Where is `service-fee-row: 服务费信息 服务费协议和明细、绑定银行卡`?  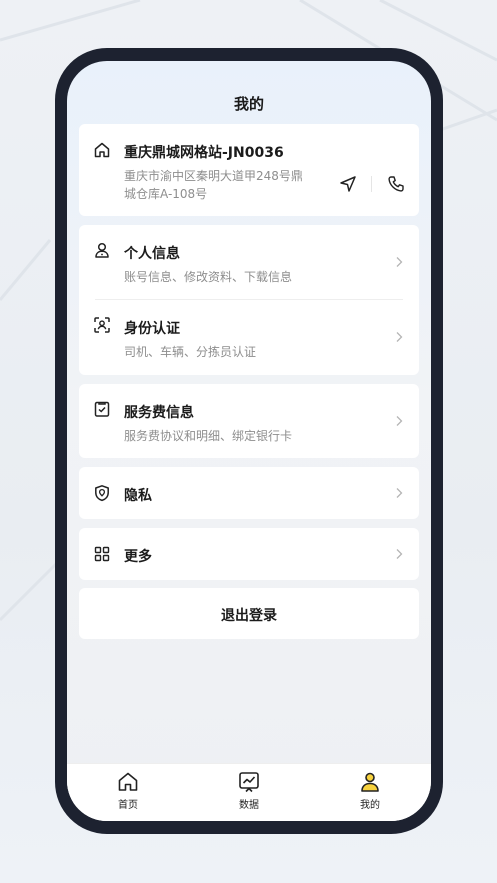 service-fee-row: 服务费信息 服务费协议和明细、绑定银行卡 is located at coordinates (249, 421).